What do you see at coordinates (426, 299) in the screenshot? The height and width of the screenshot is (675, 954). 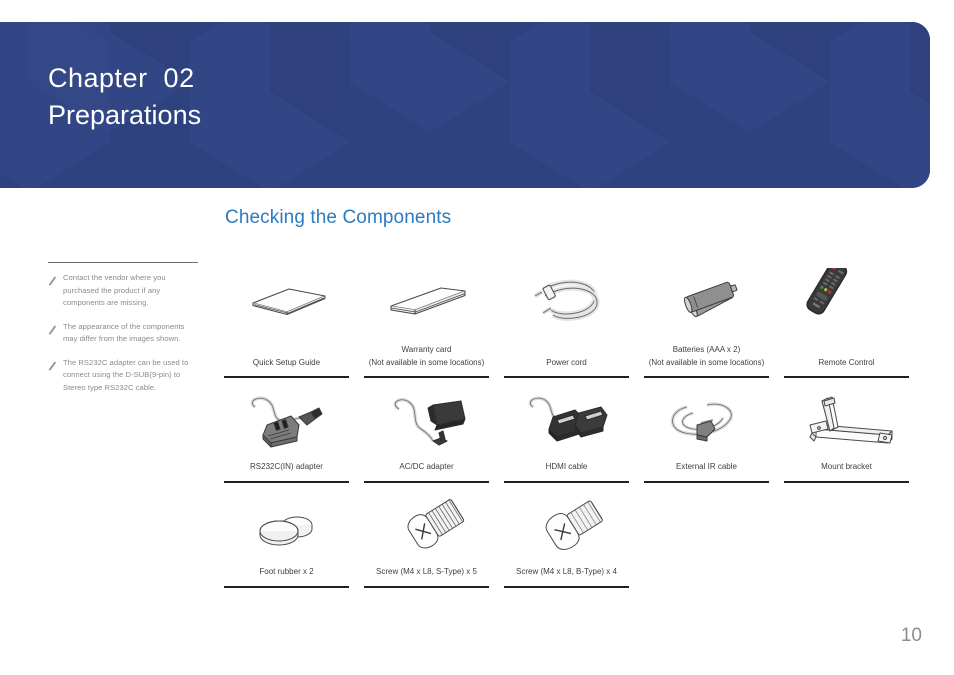 I see `warranty-card-icon` at bounding box center [426, 299].